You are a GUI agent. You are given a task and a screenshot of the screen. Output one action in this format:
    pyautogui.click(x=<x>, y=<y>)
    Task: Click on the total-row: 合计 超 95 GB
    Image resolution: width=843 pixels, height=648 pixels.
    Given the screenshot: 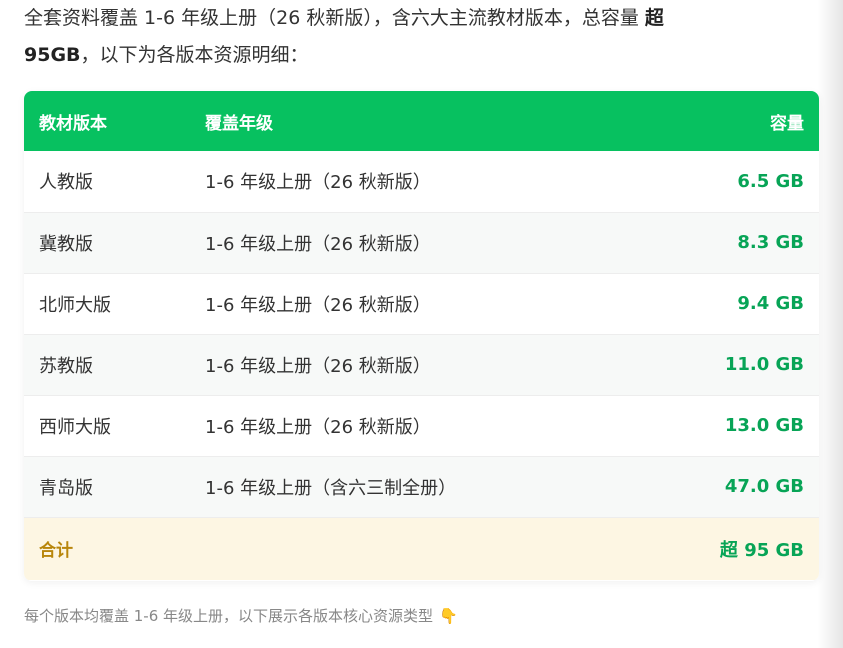 What is the action you would take?
    pyautogui.click(x=421, y=548)
    